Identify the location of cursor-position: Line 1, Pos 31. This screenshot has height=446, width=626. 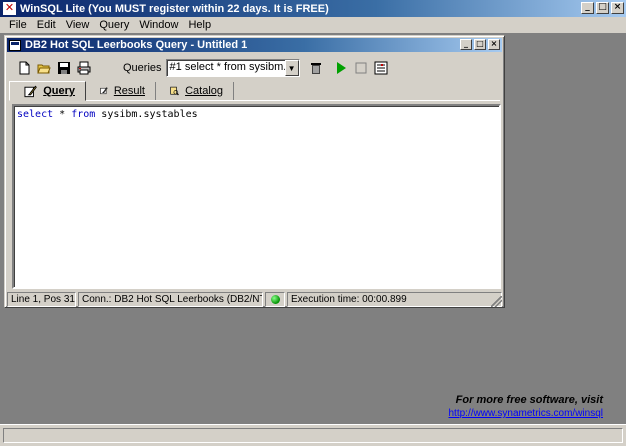
(41, 299).